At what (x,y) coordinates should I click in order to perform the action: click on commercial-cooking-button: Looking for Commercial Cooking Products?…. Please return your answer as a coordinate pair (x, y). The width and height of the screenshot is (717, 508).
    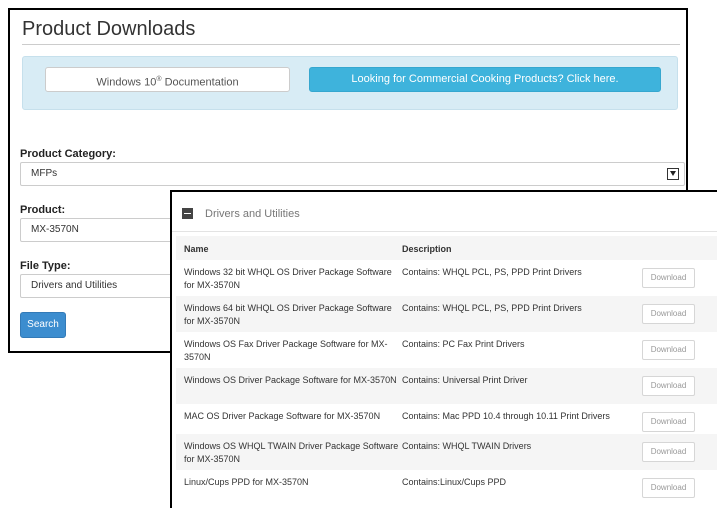
    Looking at the image, I should click on (485, 79).